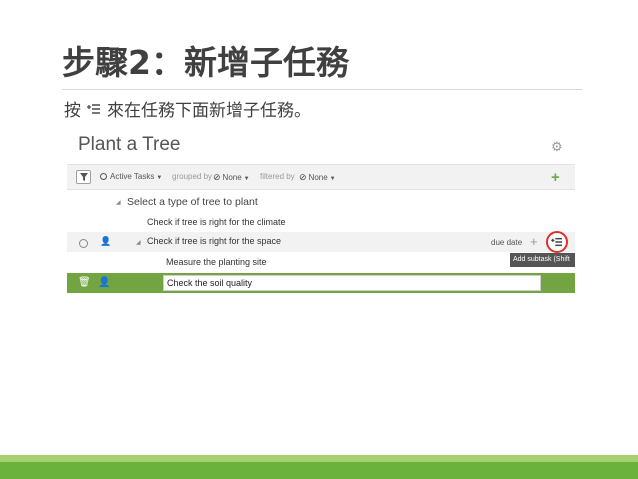 This screenshot has width=638, height=479. I want to click on add-subtask-tooltip: Add subtask (Shift, so click(542, 260).